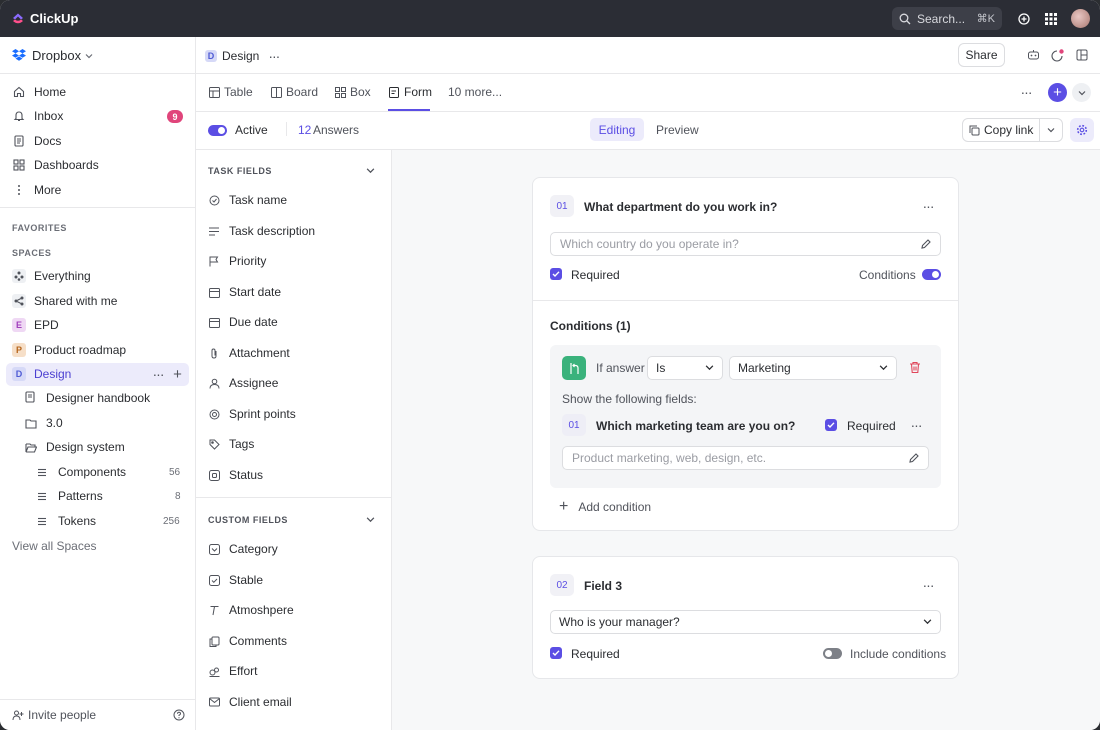  What do you see at coordinates (685, 368) in the screenshot?
I see `operator-select: Is` at bounding box center [685, 368].